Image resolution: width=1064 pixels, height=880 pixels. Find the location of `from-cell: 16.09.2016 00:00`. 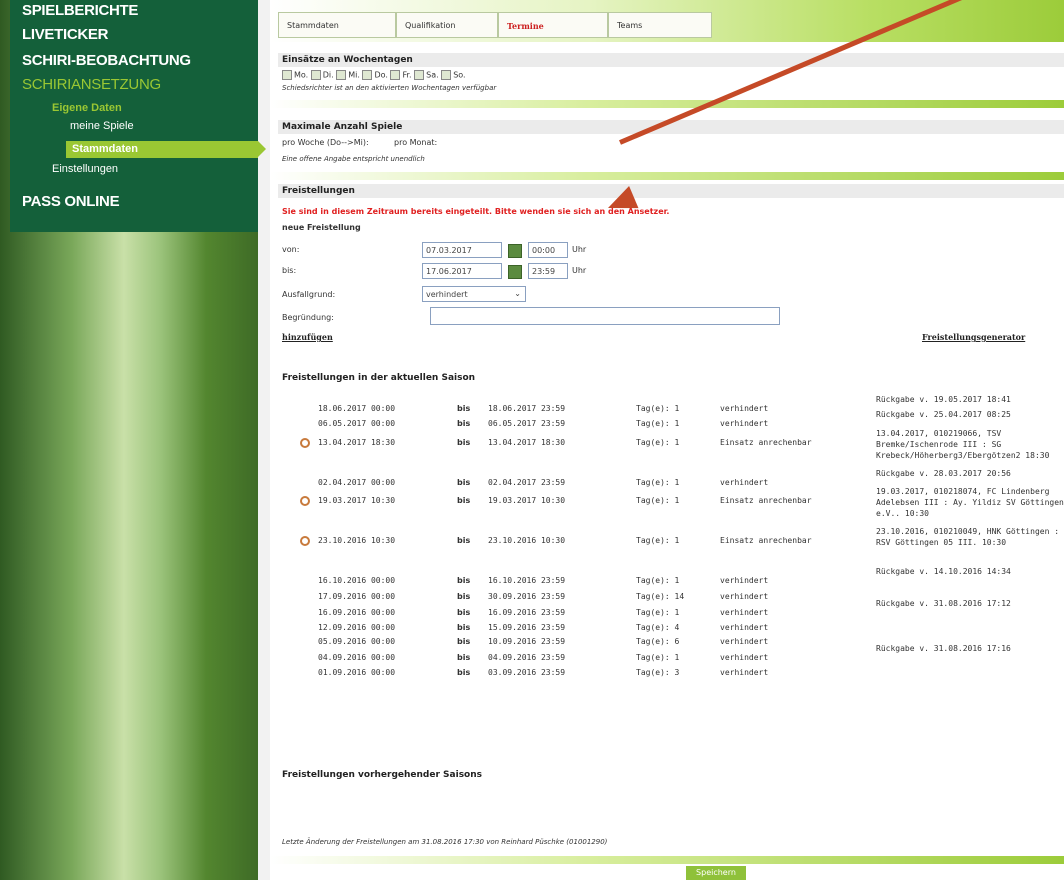

from-cell: 16.09.2016 00:00 is located at coordinates (357, 612).